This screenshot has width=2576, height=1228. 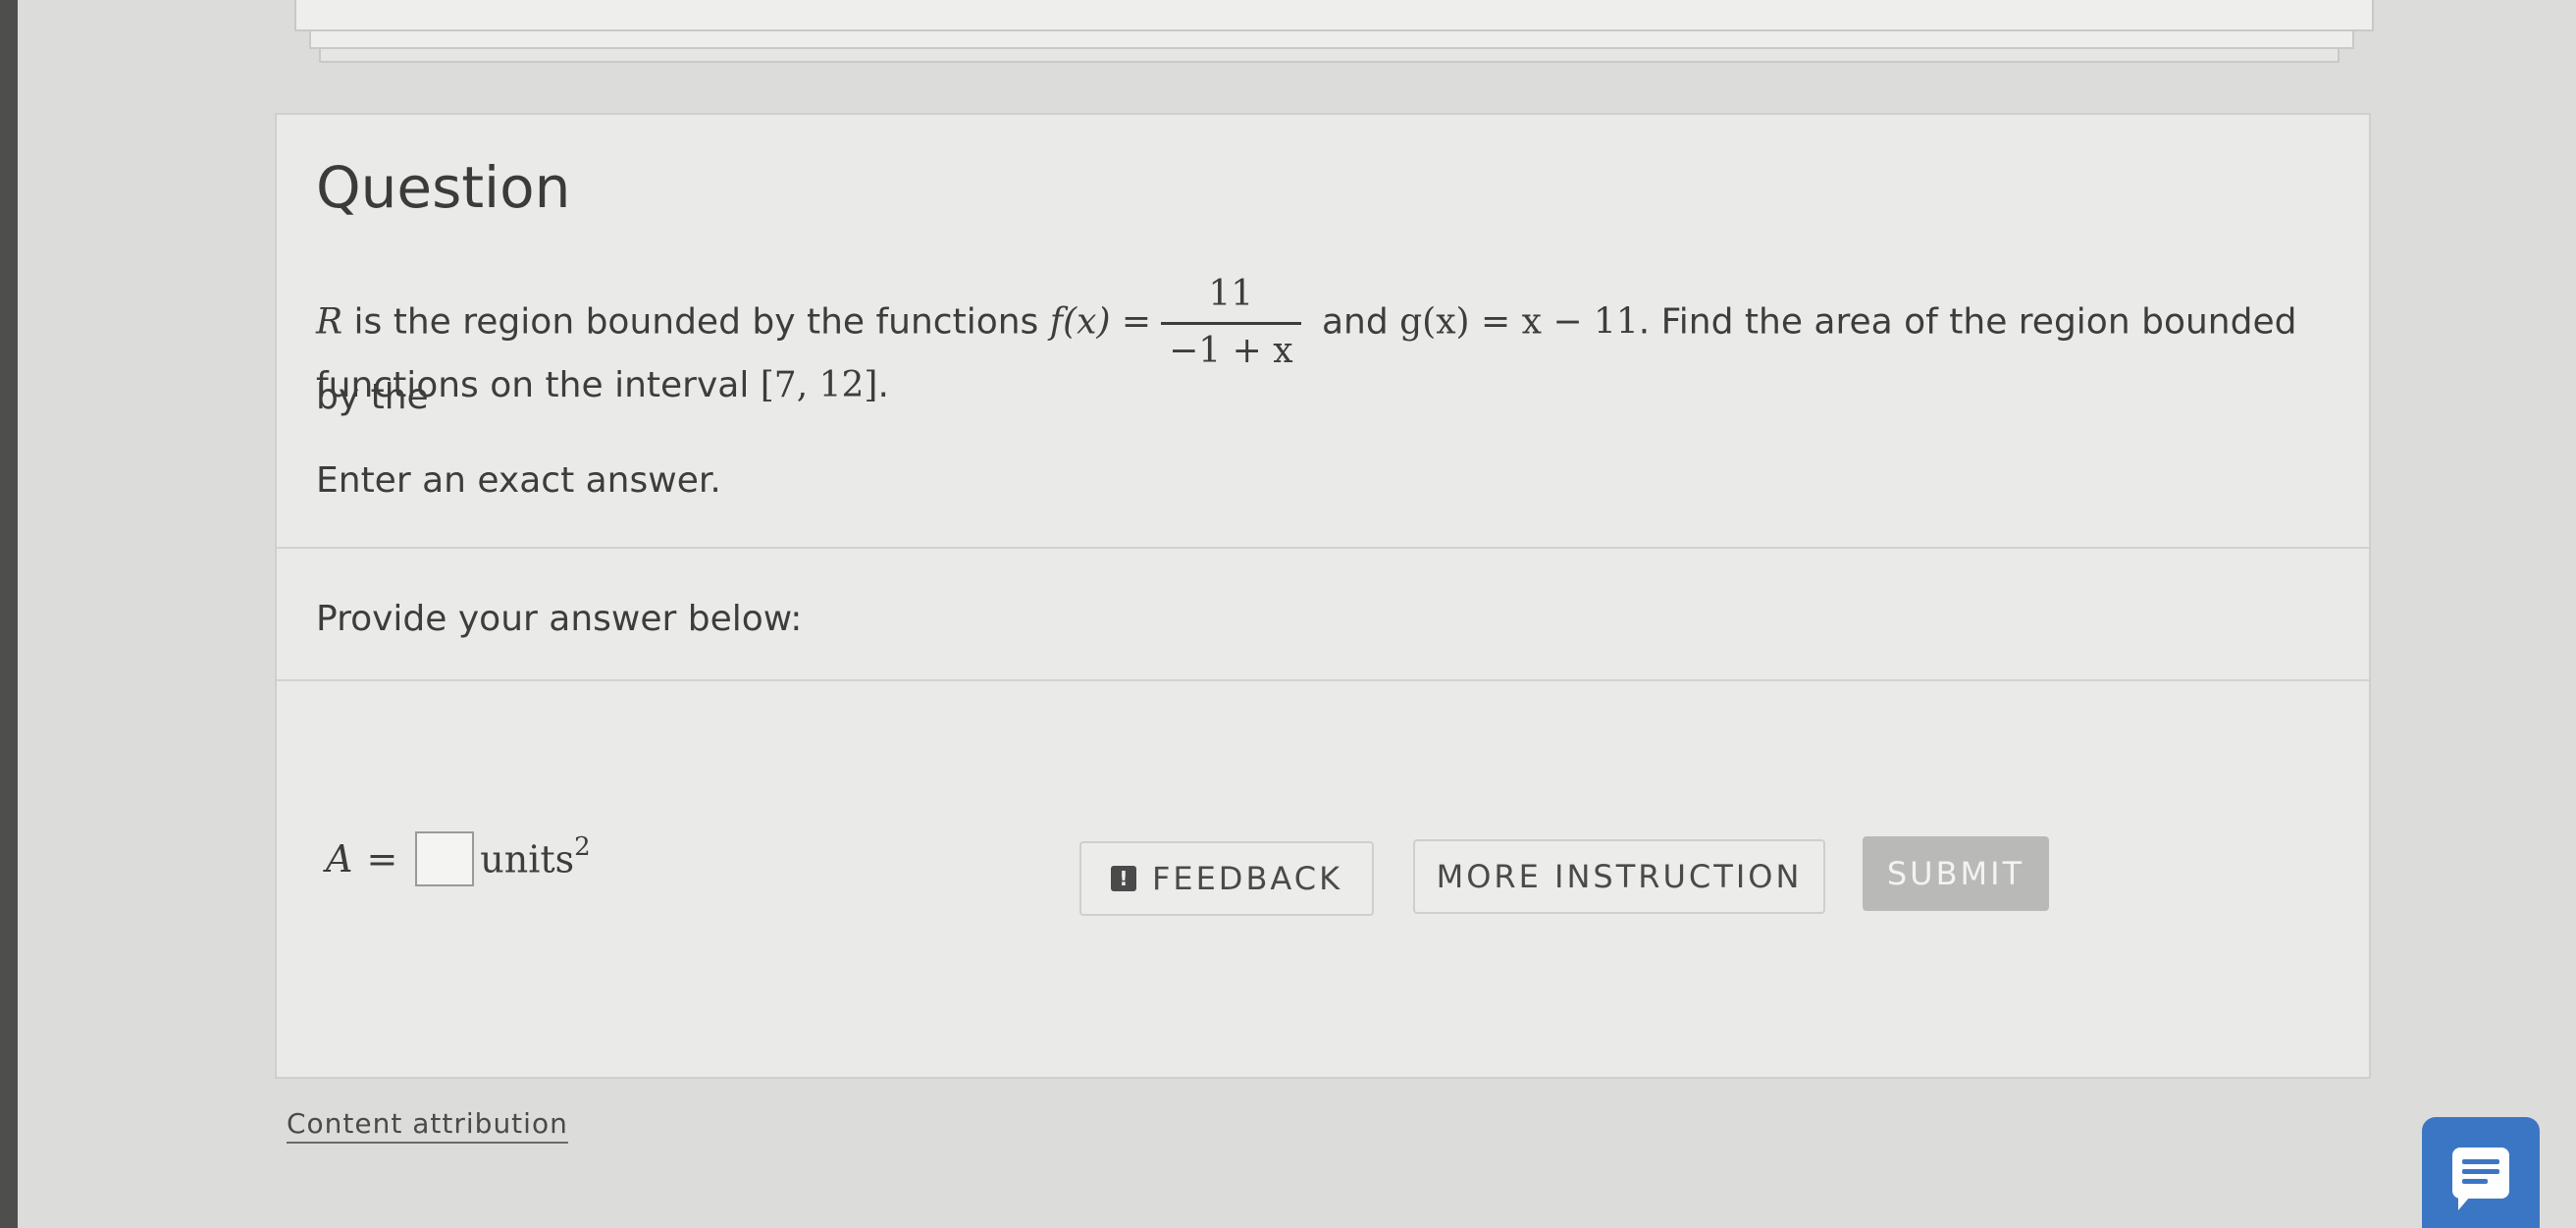 I want to click on answer-row: A = units2, so click(x=458, y=858).